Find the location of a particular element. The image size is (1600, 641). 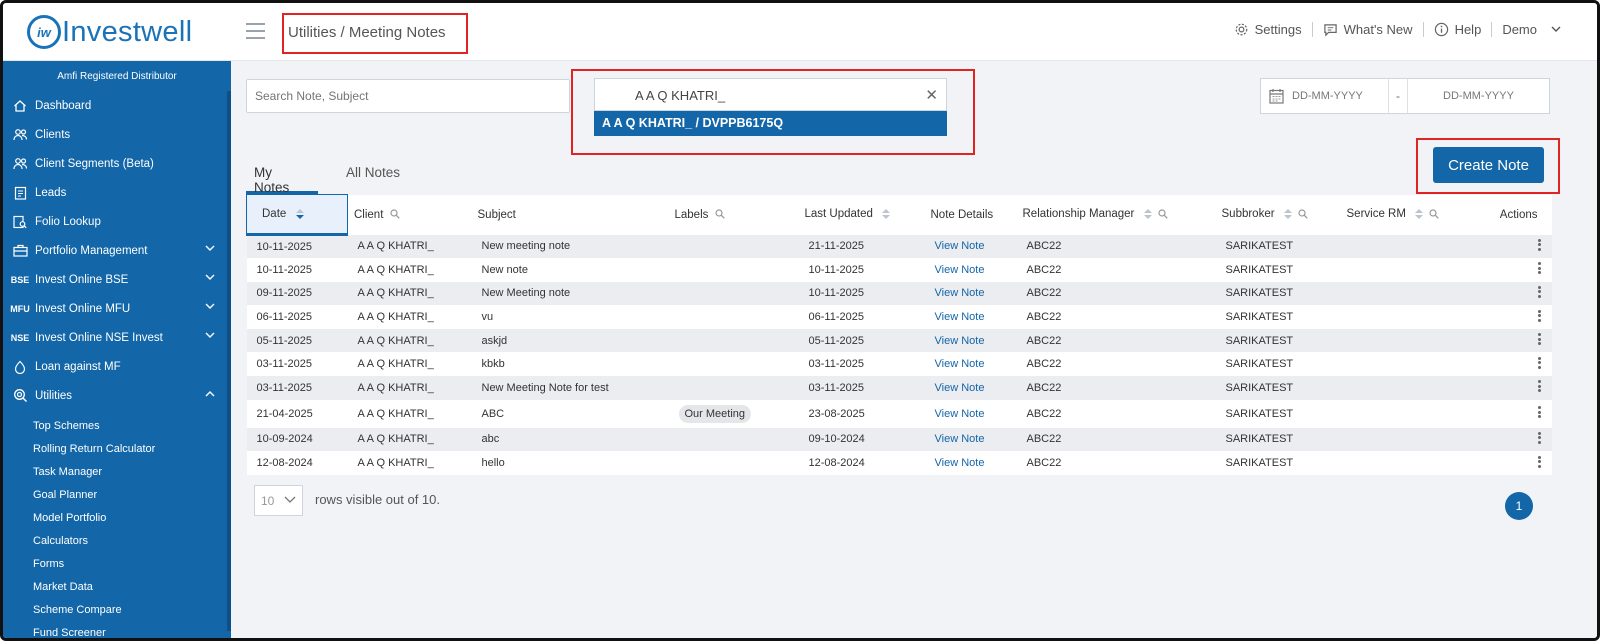

sidebar-subitem-scheme-compare: Scheme Compare is located at coordinates (117, 609).